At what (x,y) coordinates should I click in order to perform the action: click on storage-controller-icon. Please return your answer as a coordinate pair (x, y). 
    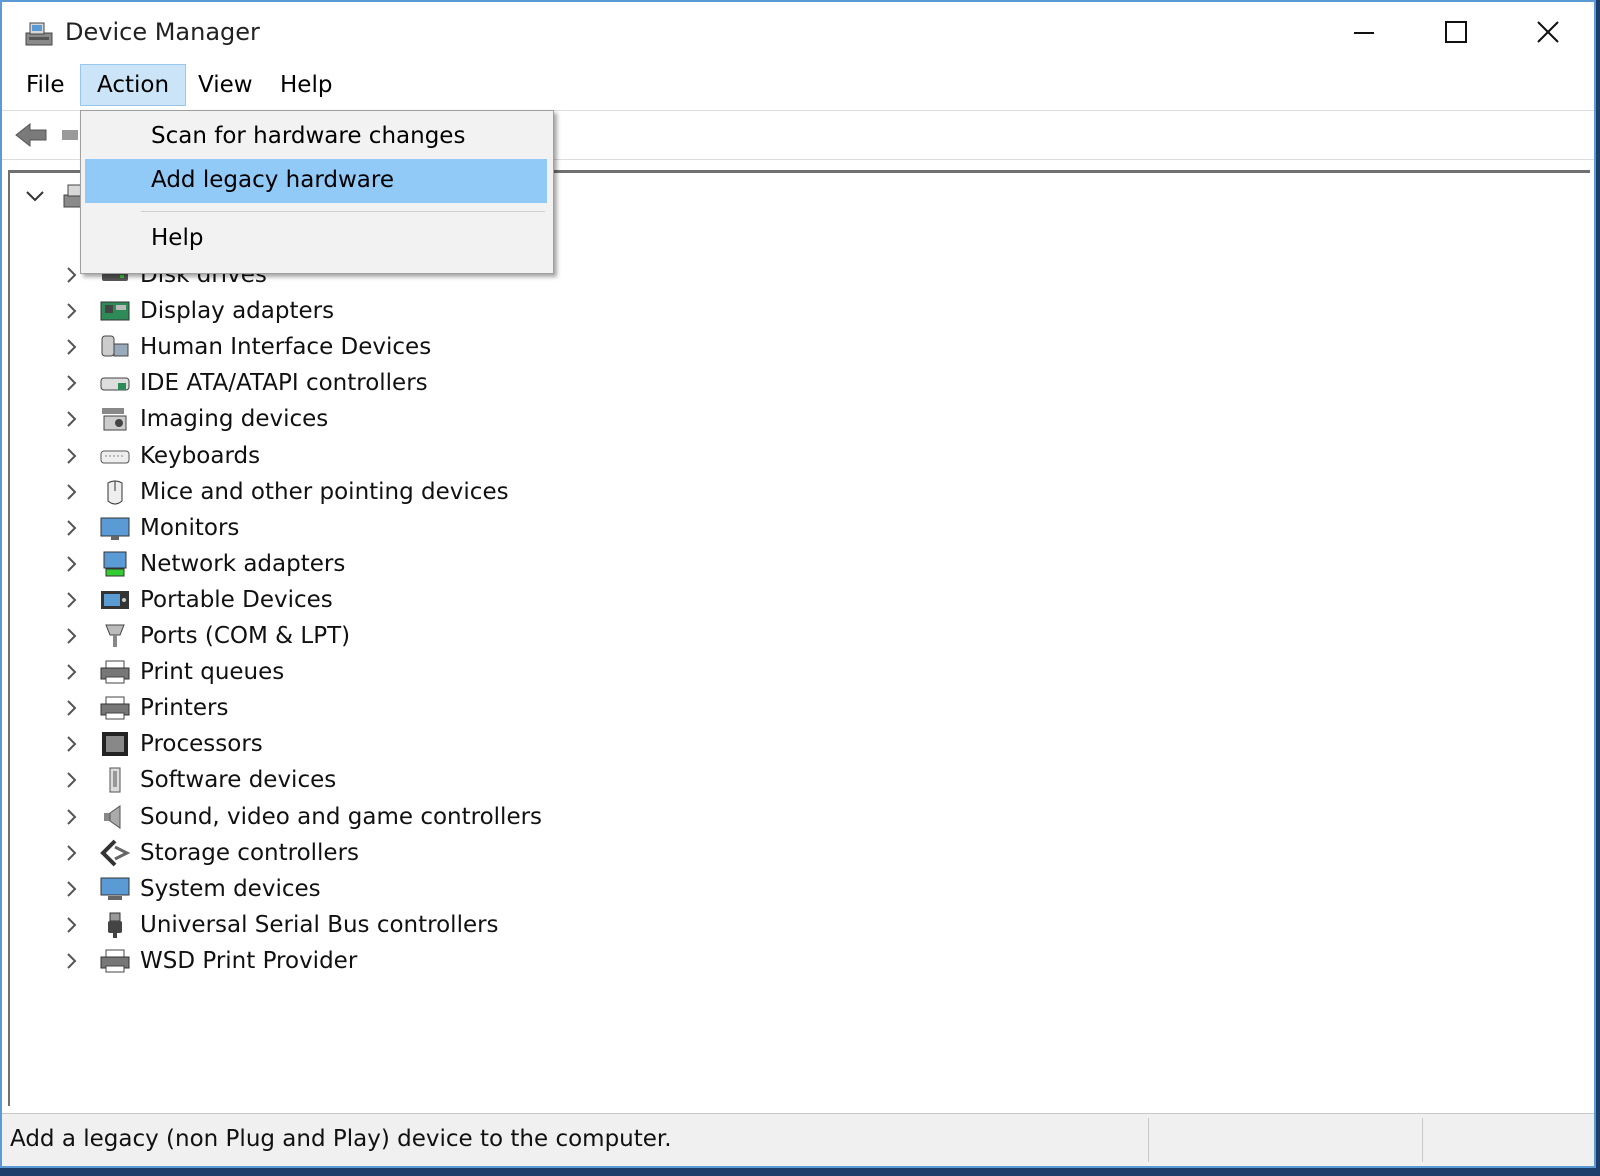
    Looking at the image, I should click on (115, 853).